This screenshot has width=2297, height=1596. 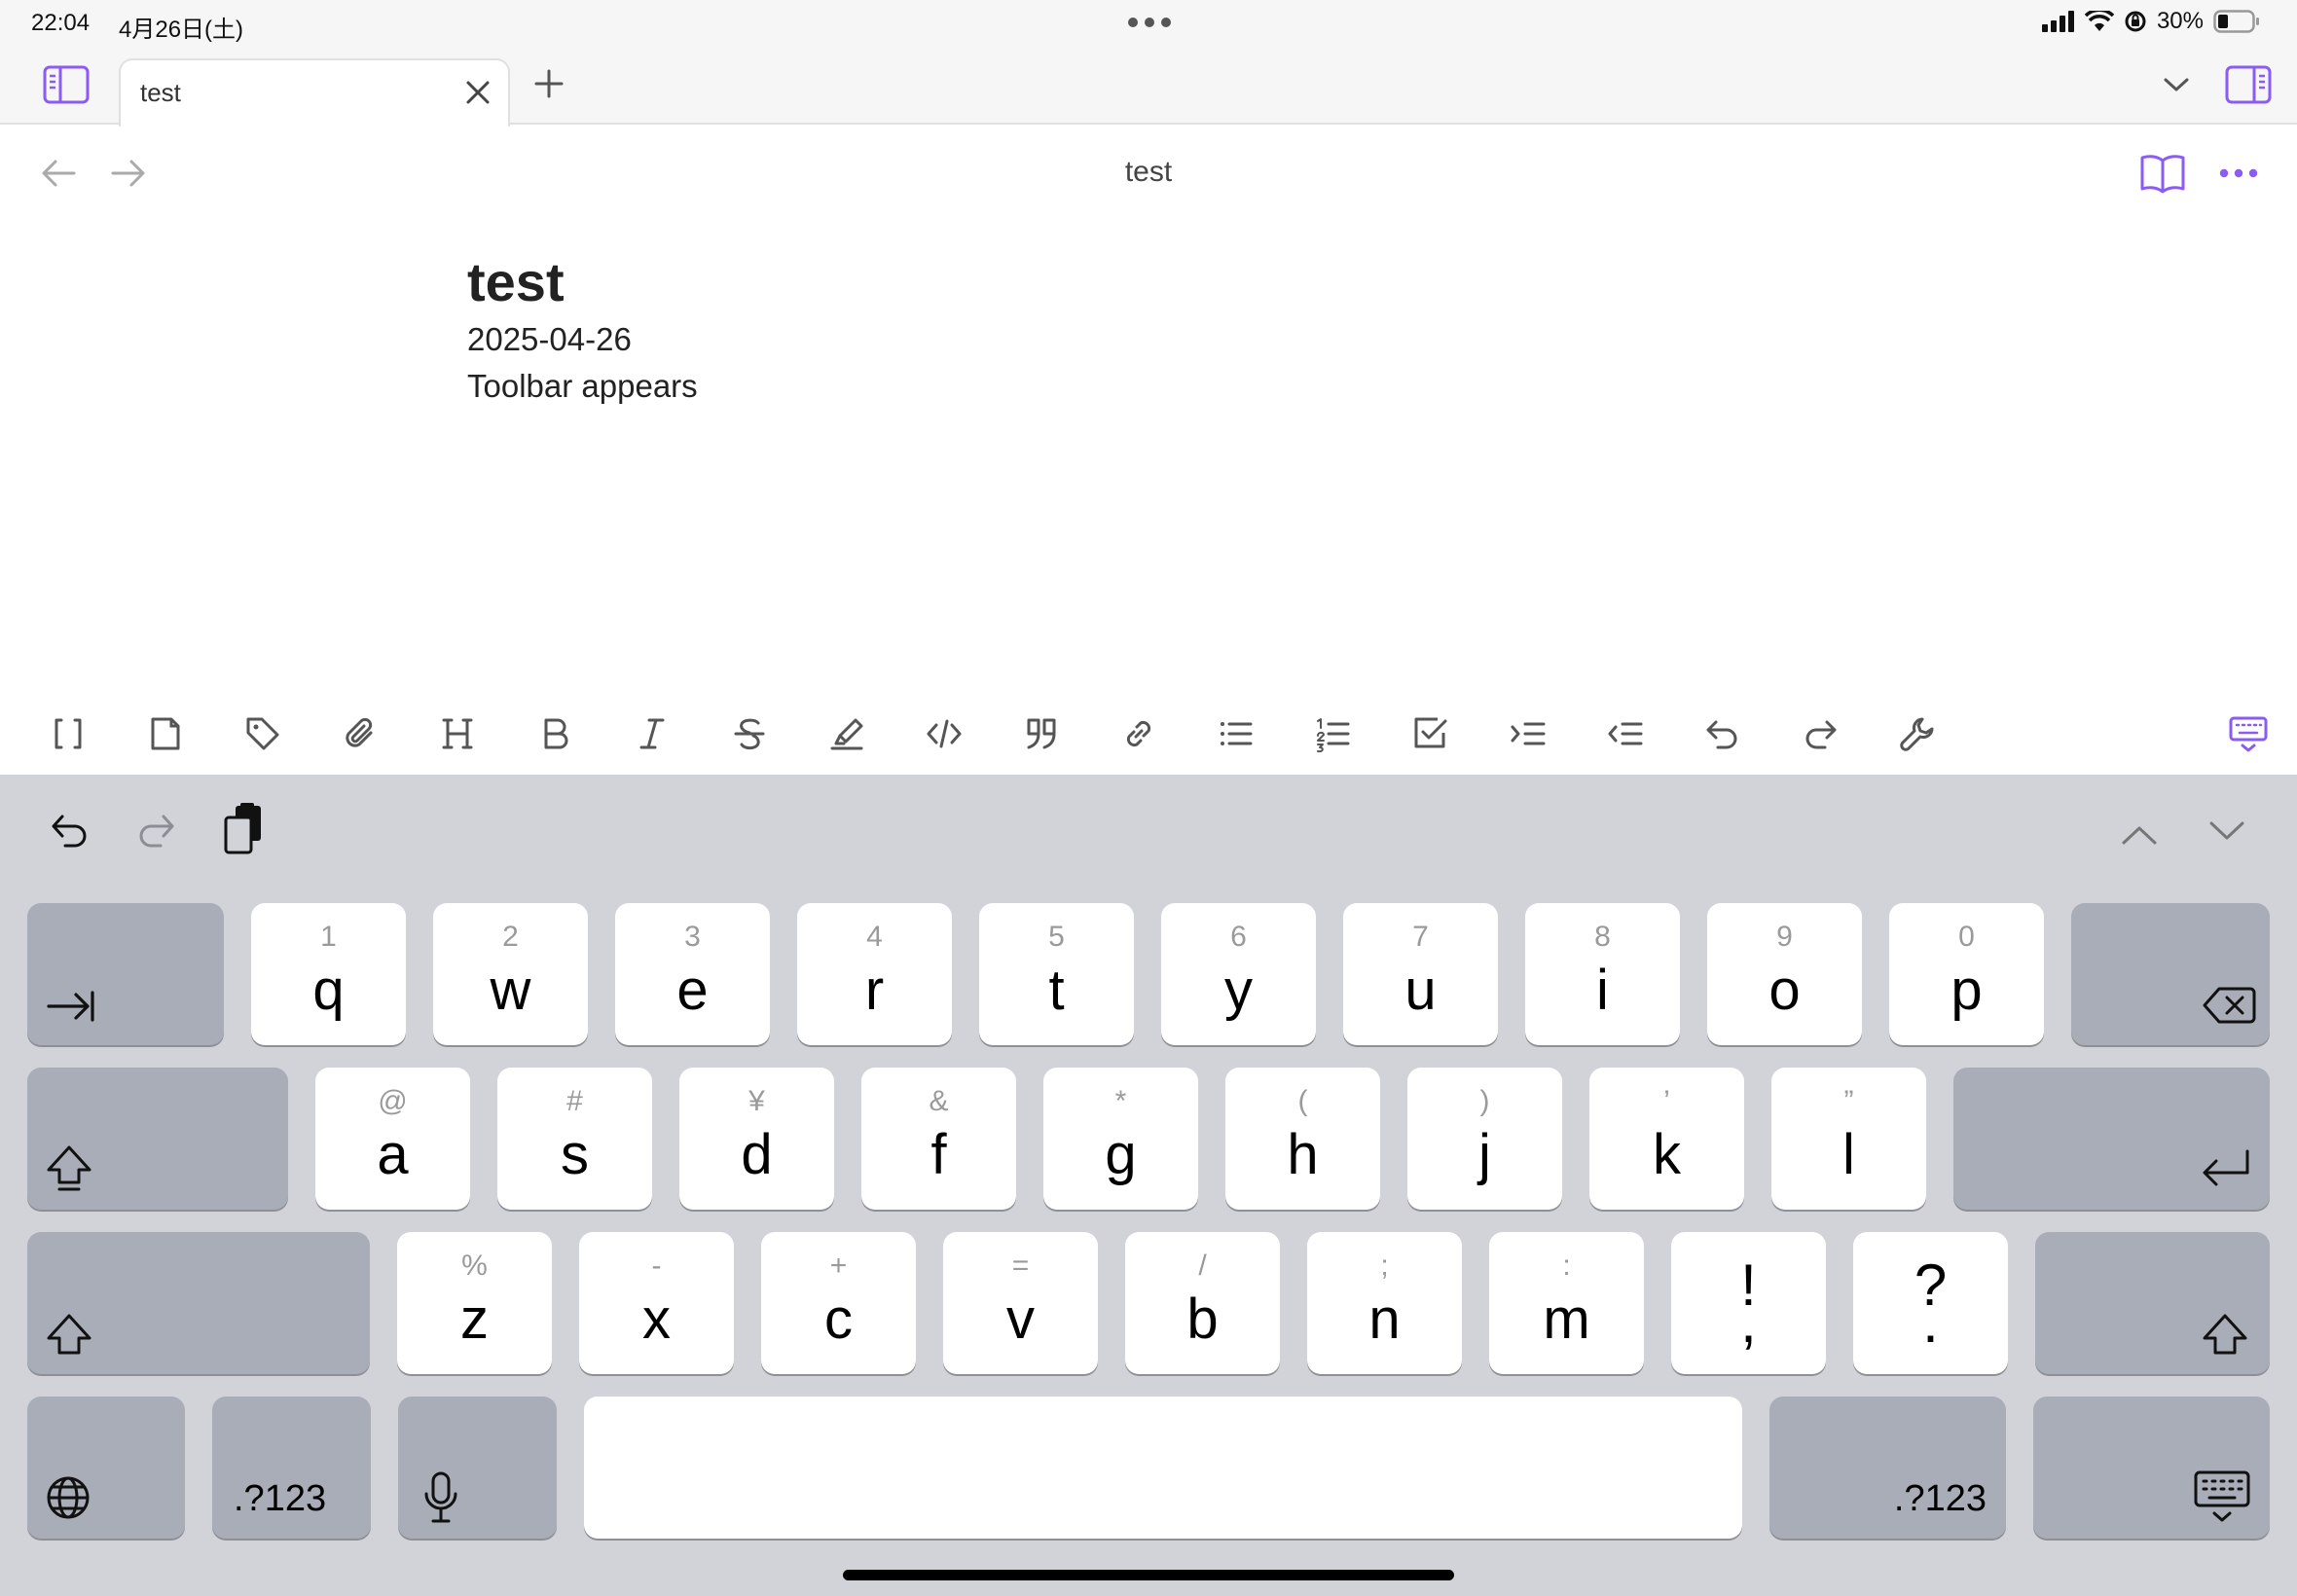 I want to click on tab-bar: test, so click(x=1148, y=88).